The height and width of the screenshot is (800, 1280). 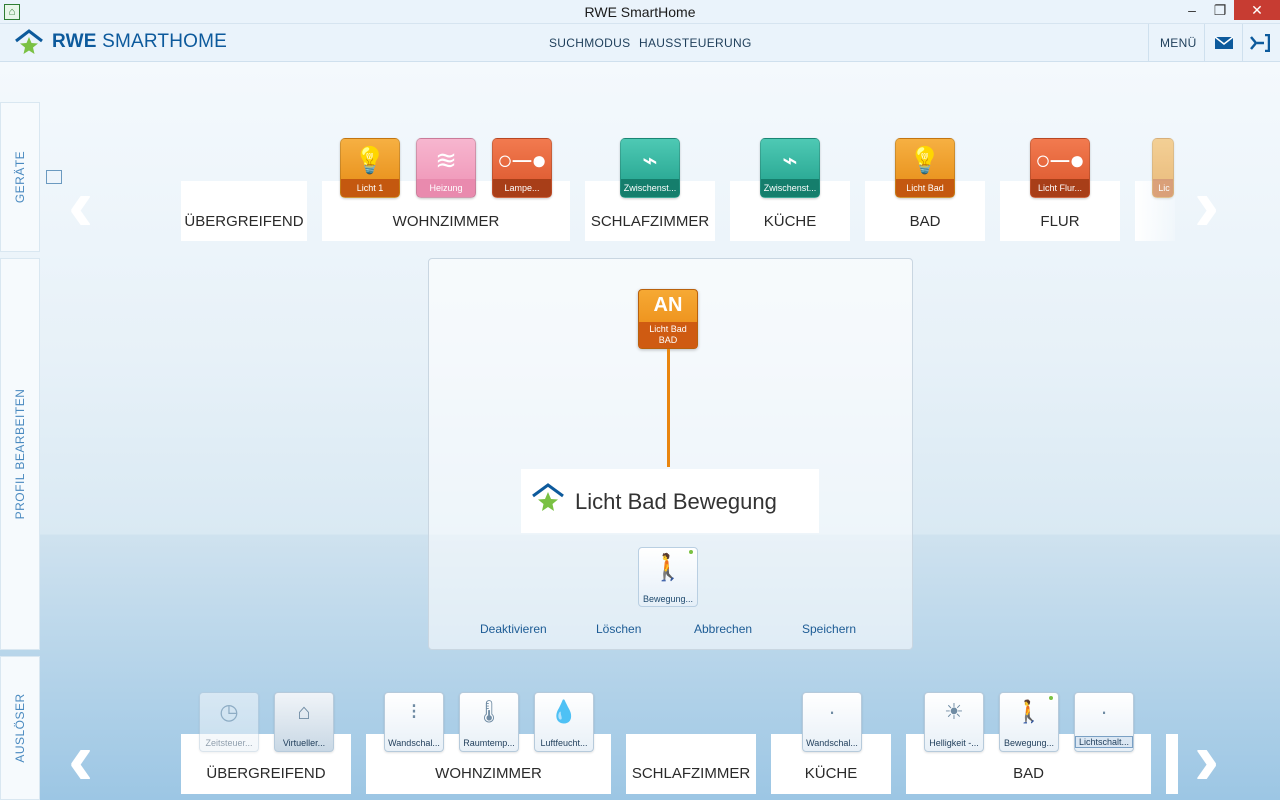 What do you see at coordinates (668, 319) in the screenshot?
I see `profile-action-tile: AN Licht Bad BAD` at bounding box center [668, 319].